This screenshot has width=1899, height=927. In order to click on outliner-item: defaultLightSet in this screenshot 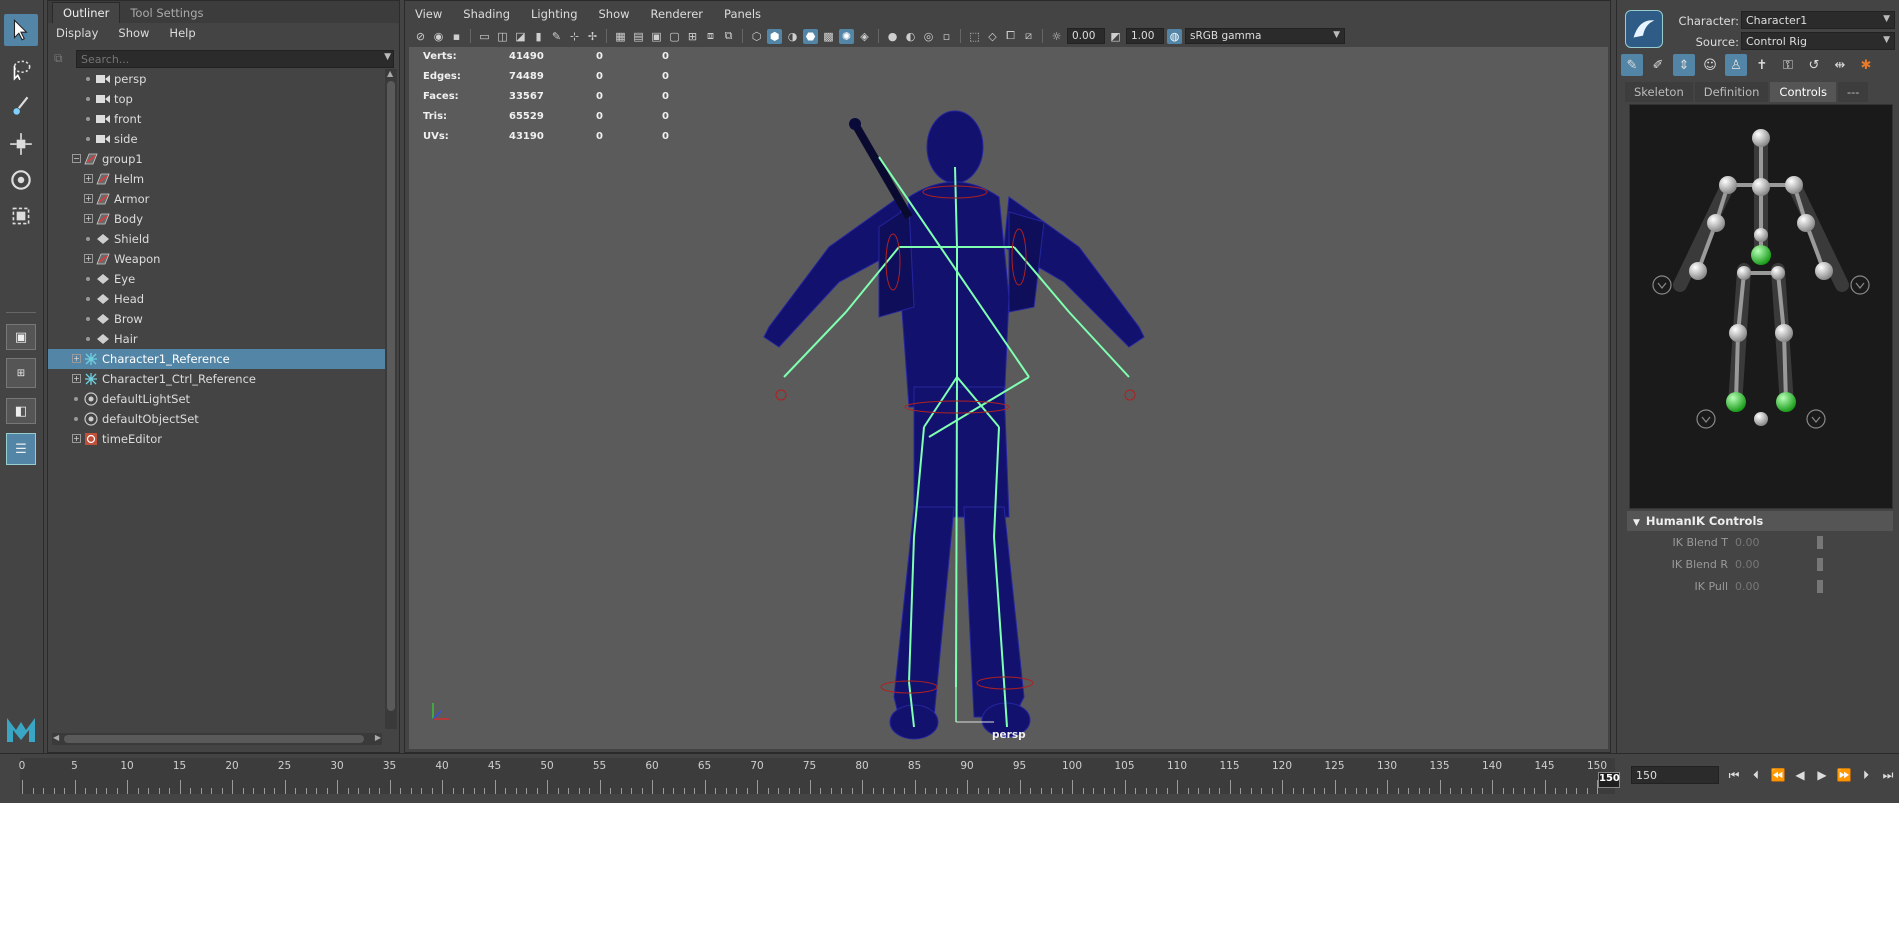, I will do `click(216, 399)`.